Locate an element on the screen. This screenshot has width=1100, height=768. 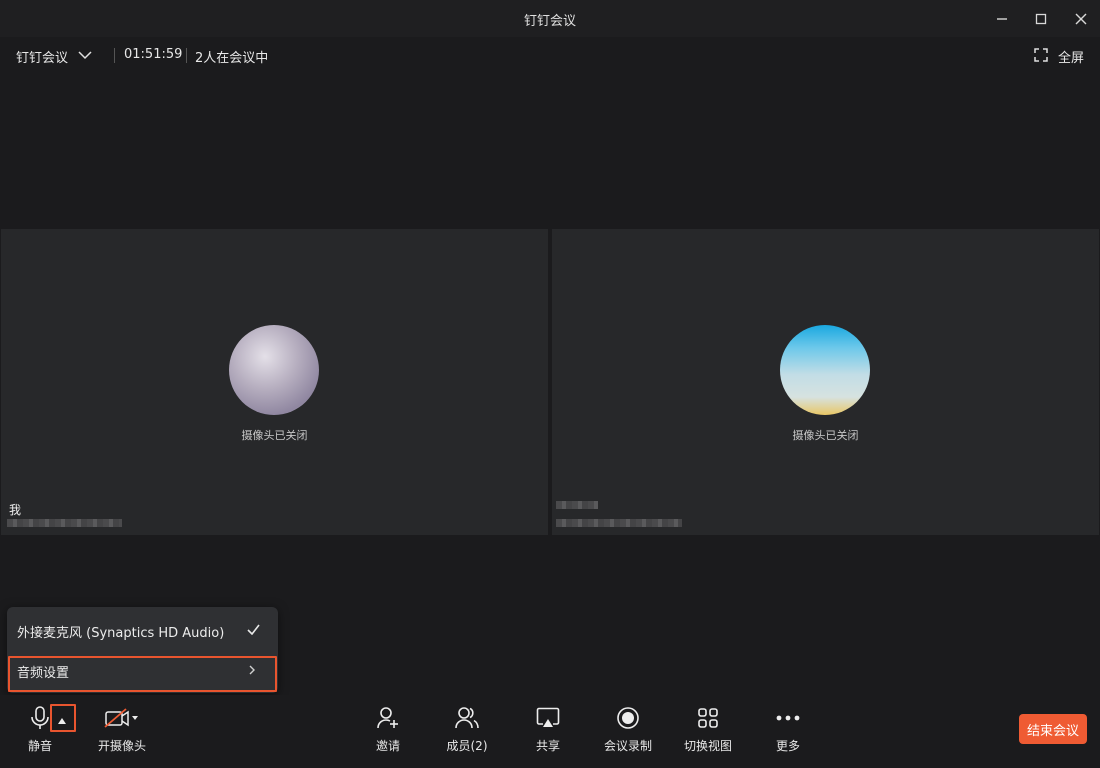
microphone-device-option: 外接麦克风 (Synaptics HD Audio) is located at coordinates (142, 631).